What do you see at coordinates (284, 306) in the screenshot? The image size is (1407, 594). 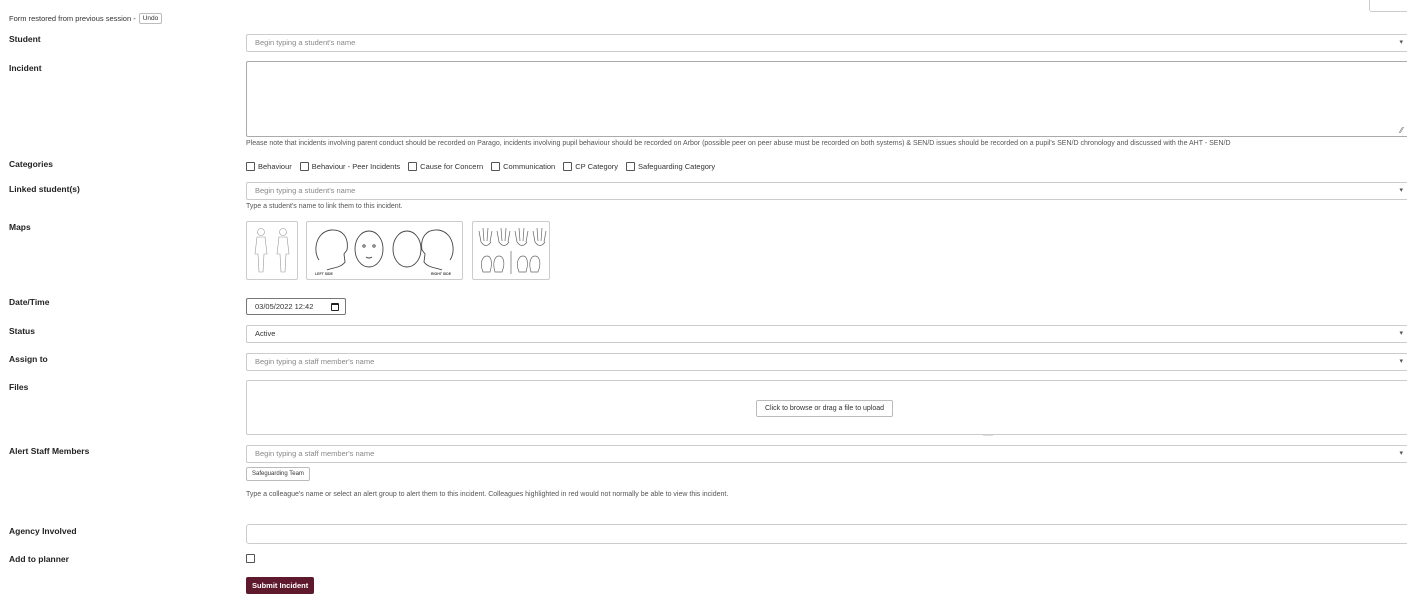 I see `datetime-value: 03/05/2022 12:42` at bounding box center [284, 306].